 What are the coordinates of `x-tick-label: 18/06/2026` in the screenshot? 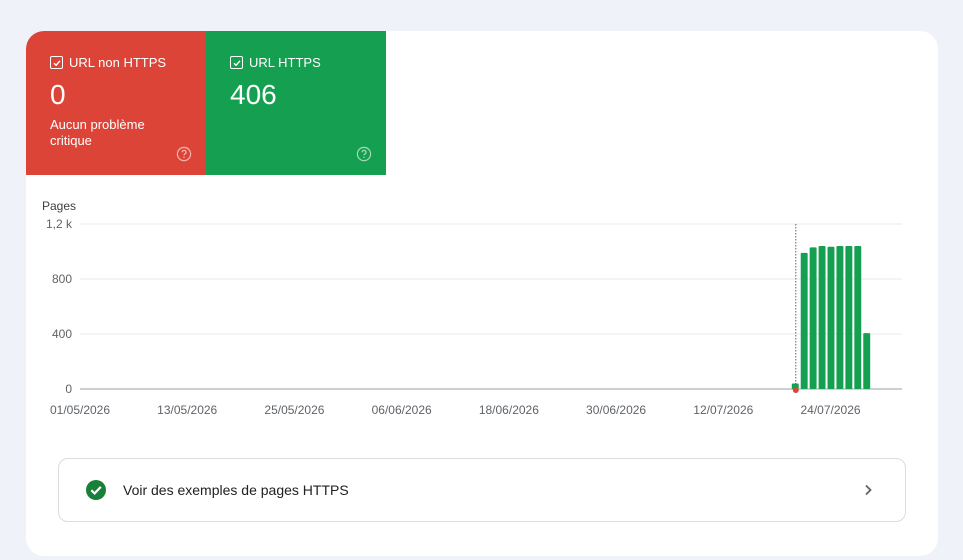 It's located at (509, 410).